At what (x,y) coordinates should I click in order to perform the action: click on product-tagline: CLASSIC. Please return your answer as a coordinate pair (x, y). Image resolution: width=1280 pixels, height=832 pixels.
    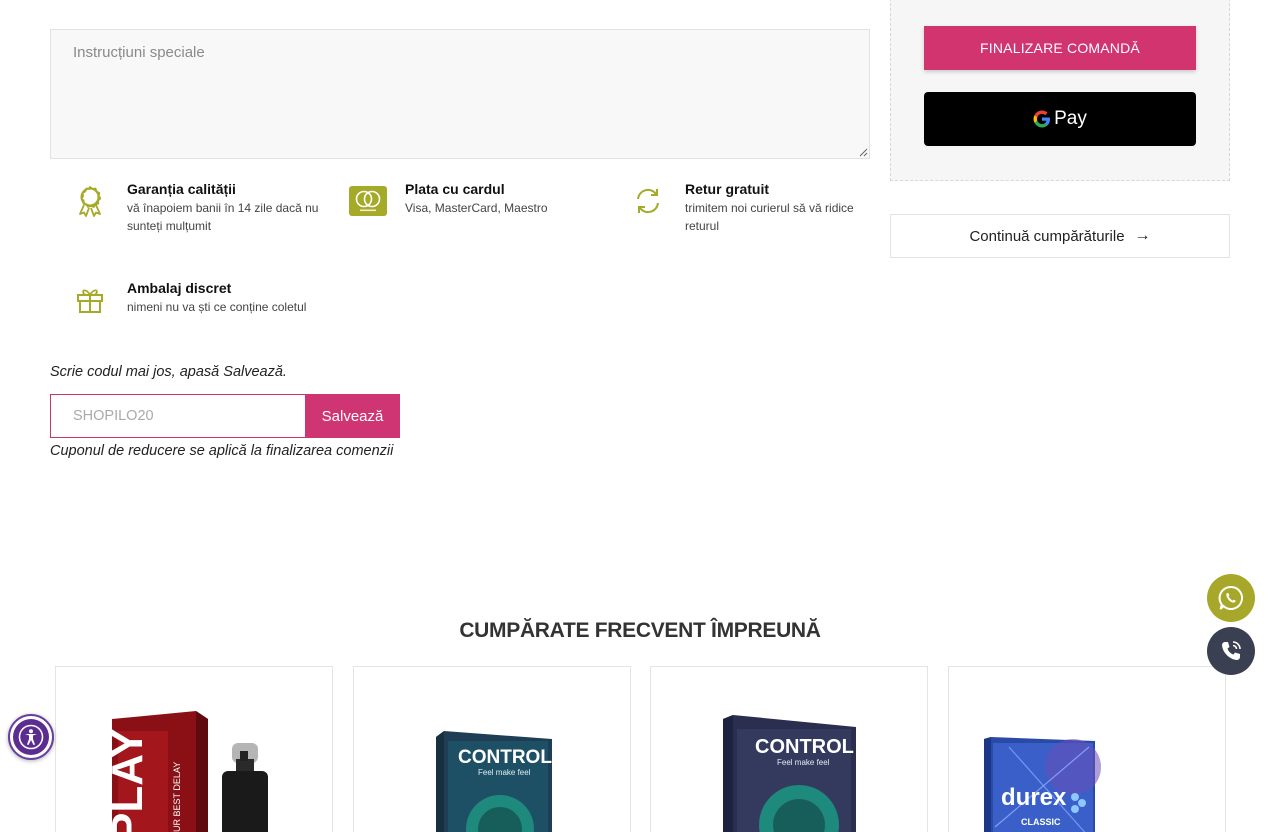
    Looking at the image, I should click on (1041, 822).